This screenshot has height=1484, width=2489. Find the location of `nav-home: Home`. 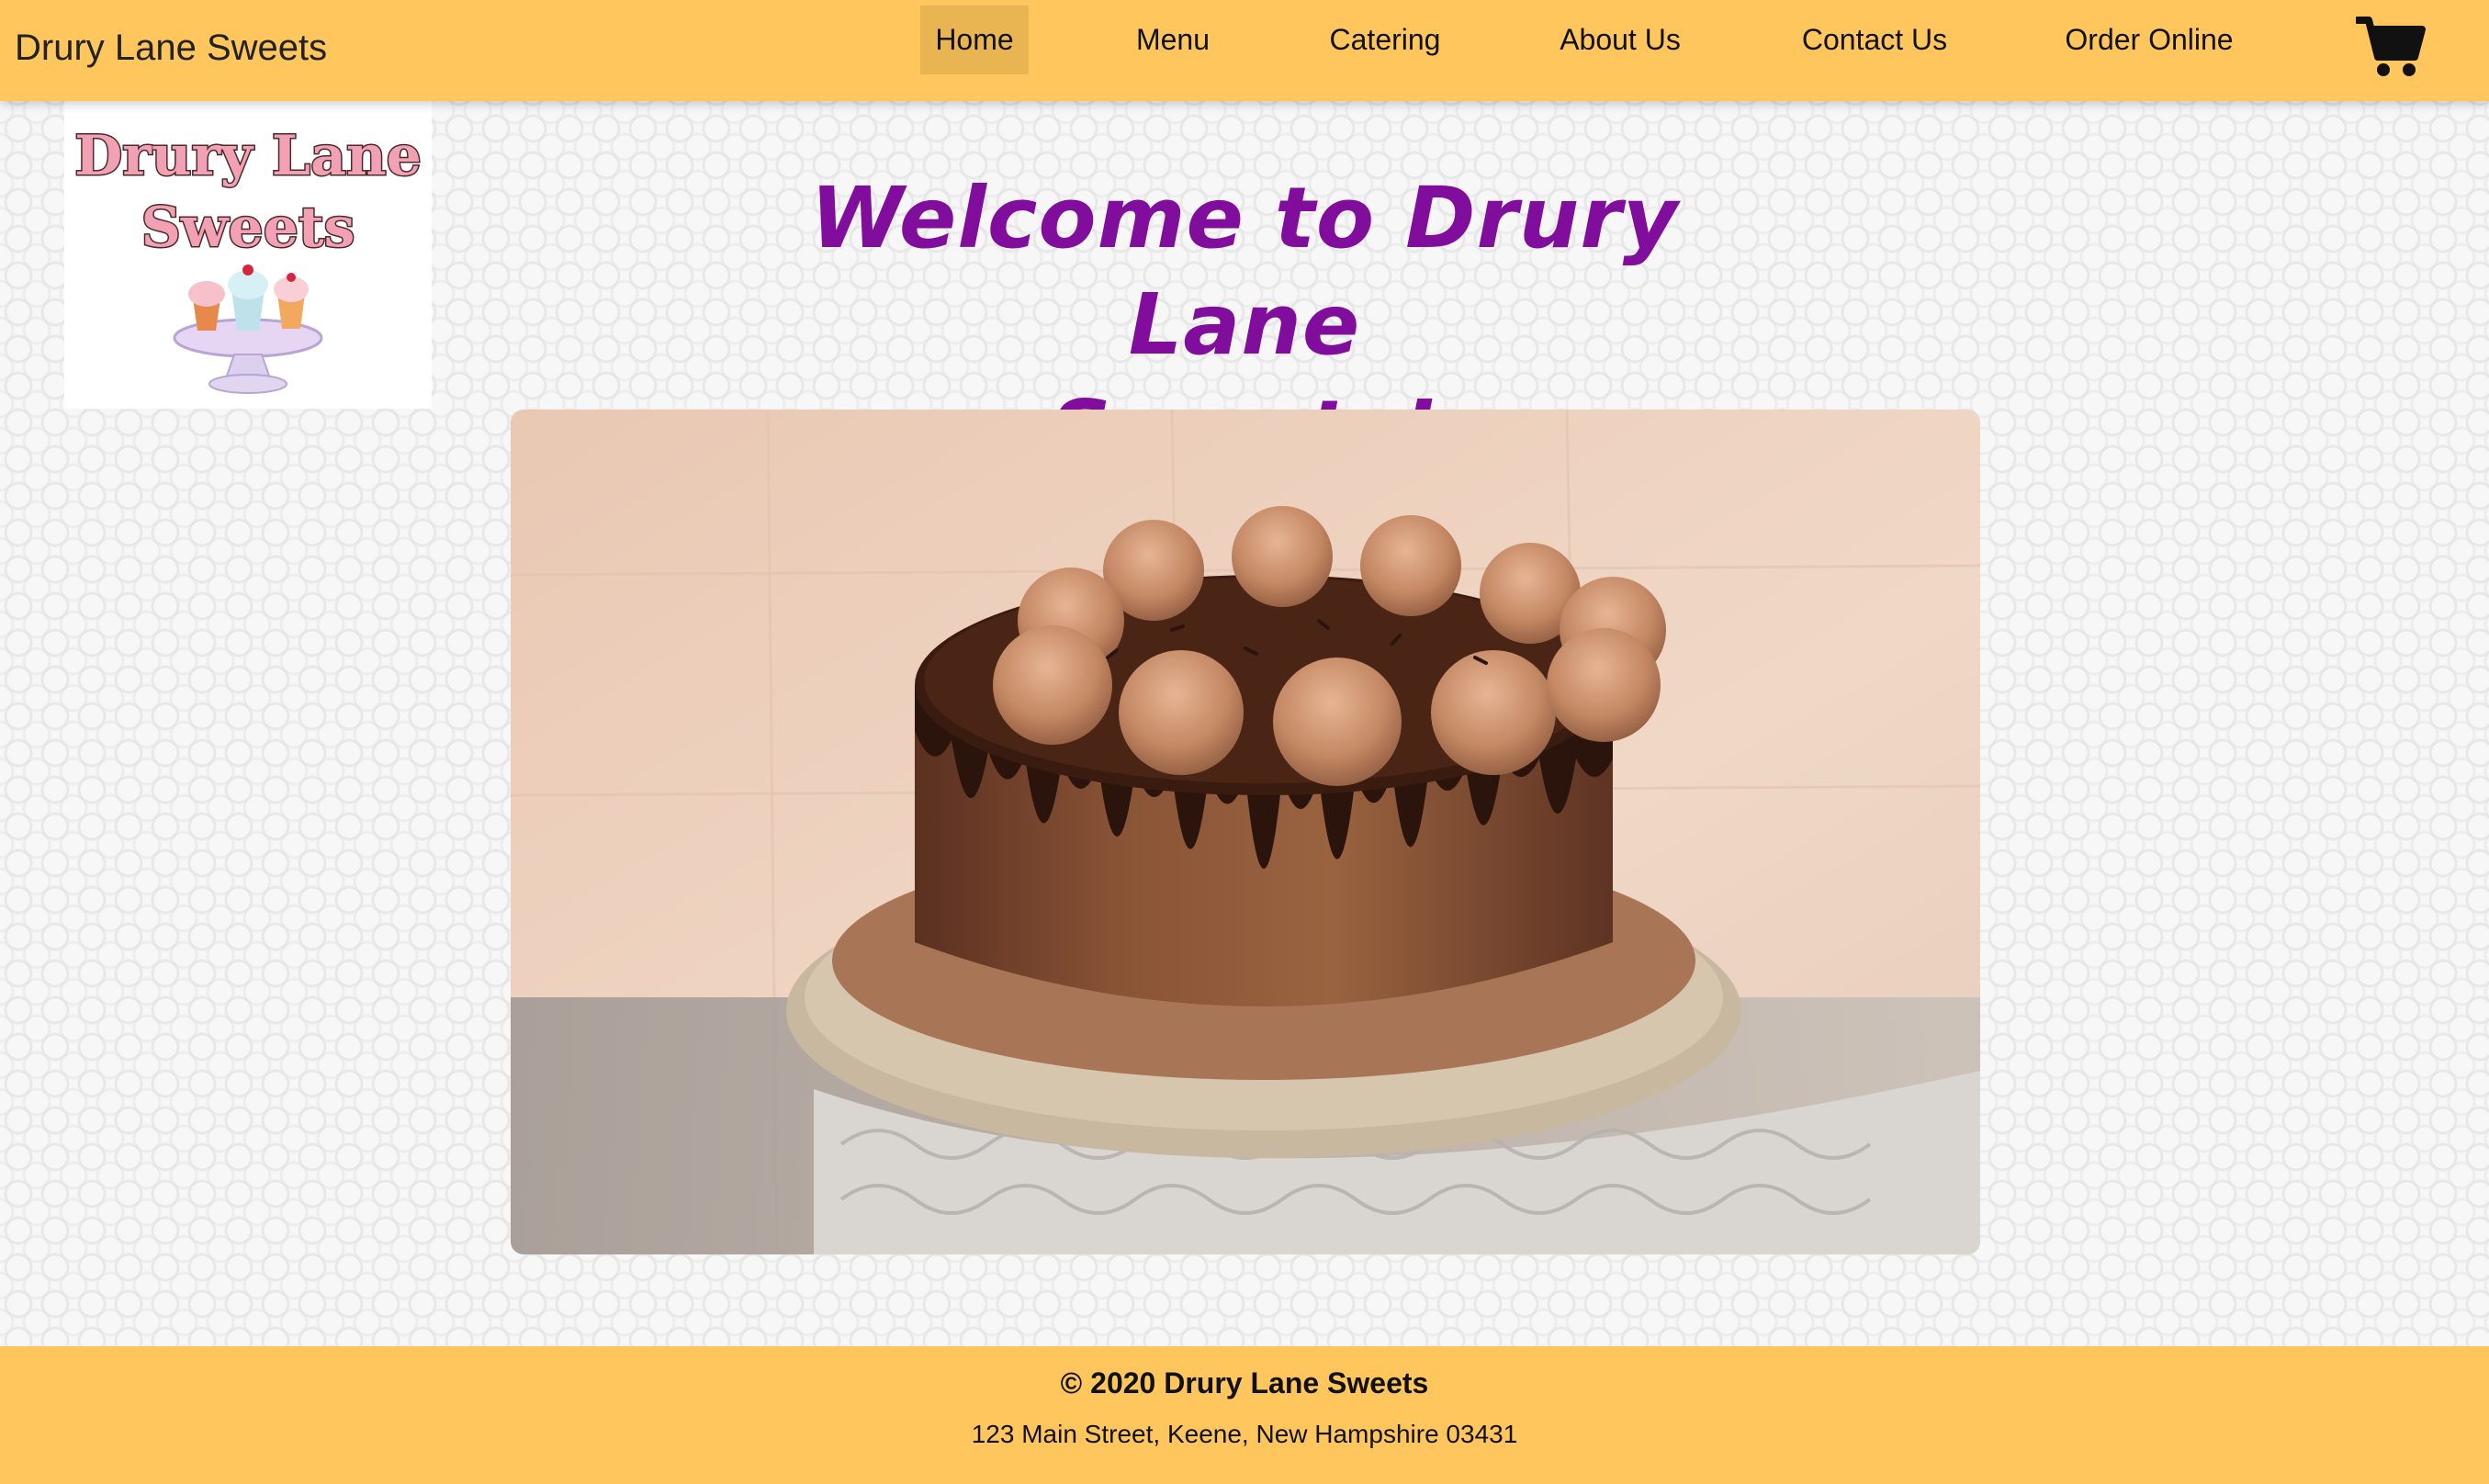

nav-home: Home is located at coordinates (974, 40).